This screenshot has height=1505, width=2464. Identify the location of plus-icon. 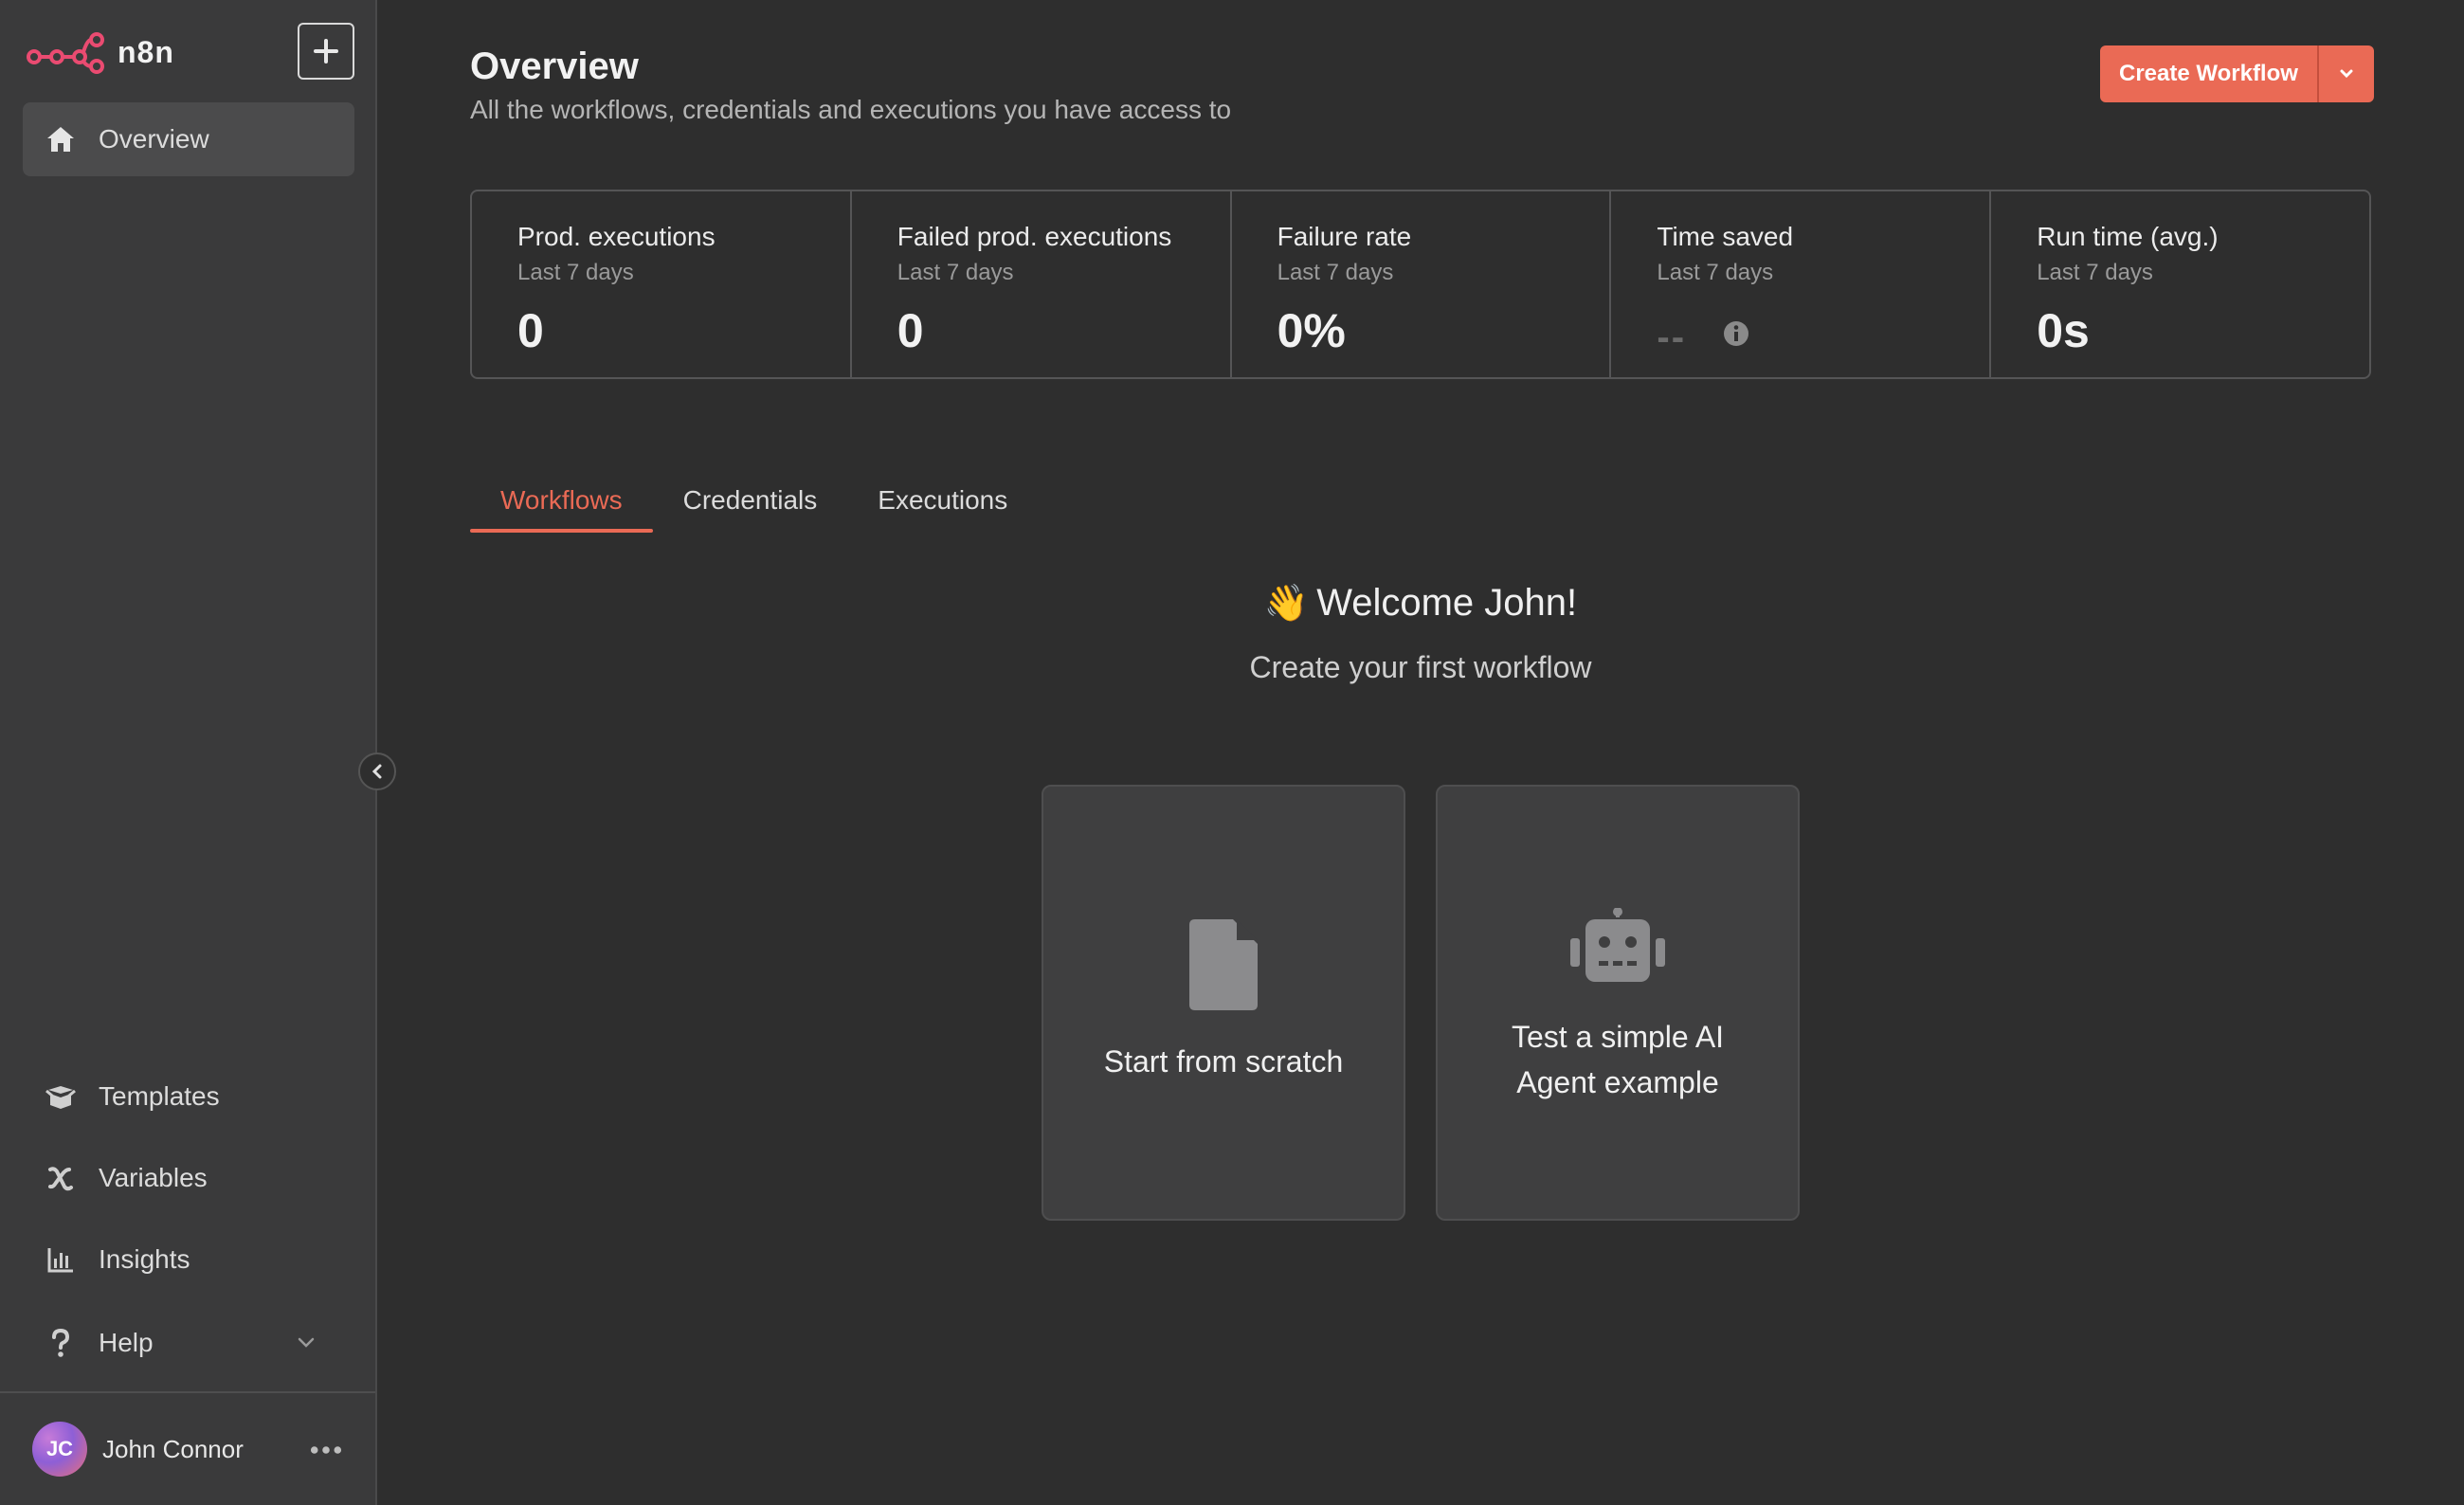
(326, 51).